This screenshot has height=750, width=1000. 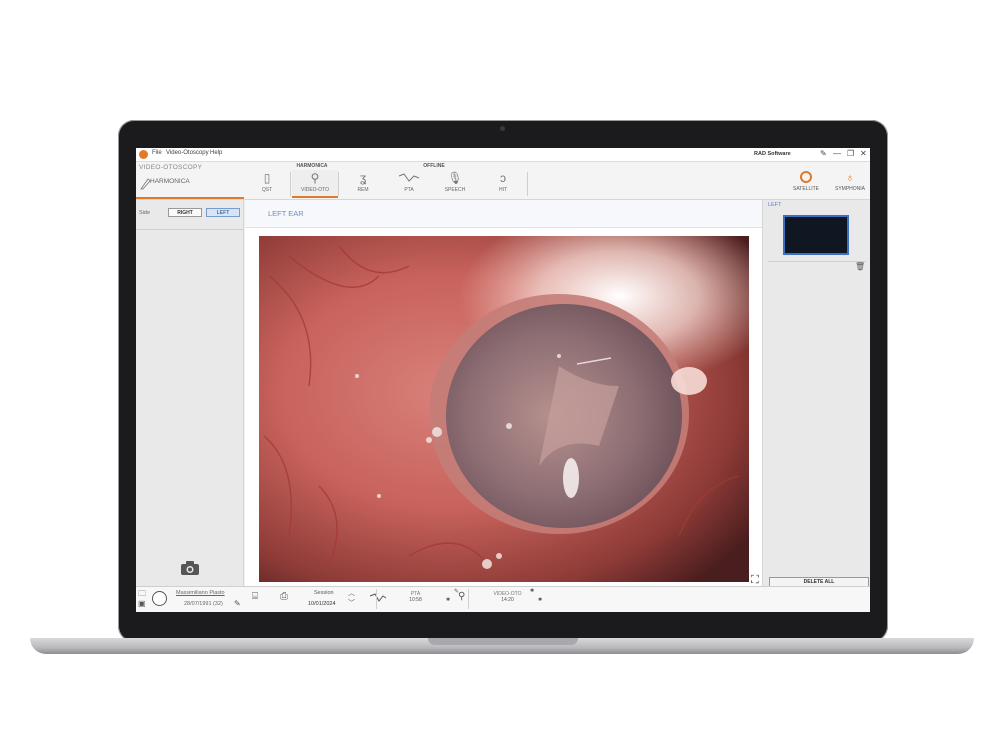 What do you see at coordinates (223, 212) in the screenshot?
I see `side-left-button: LEFT` at bounding box center [223, 212].